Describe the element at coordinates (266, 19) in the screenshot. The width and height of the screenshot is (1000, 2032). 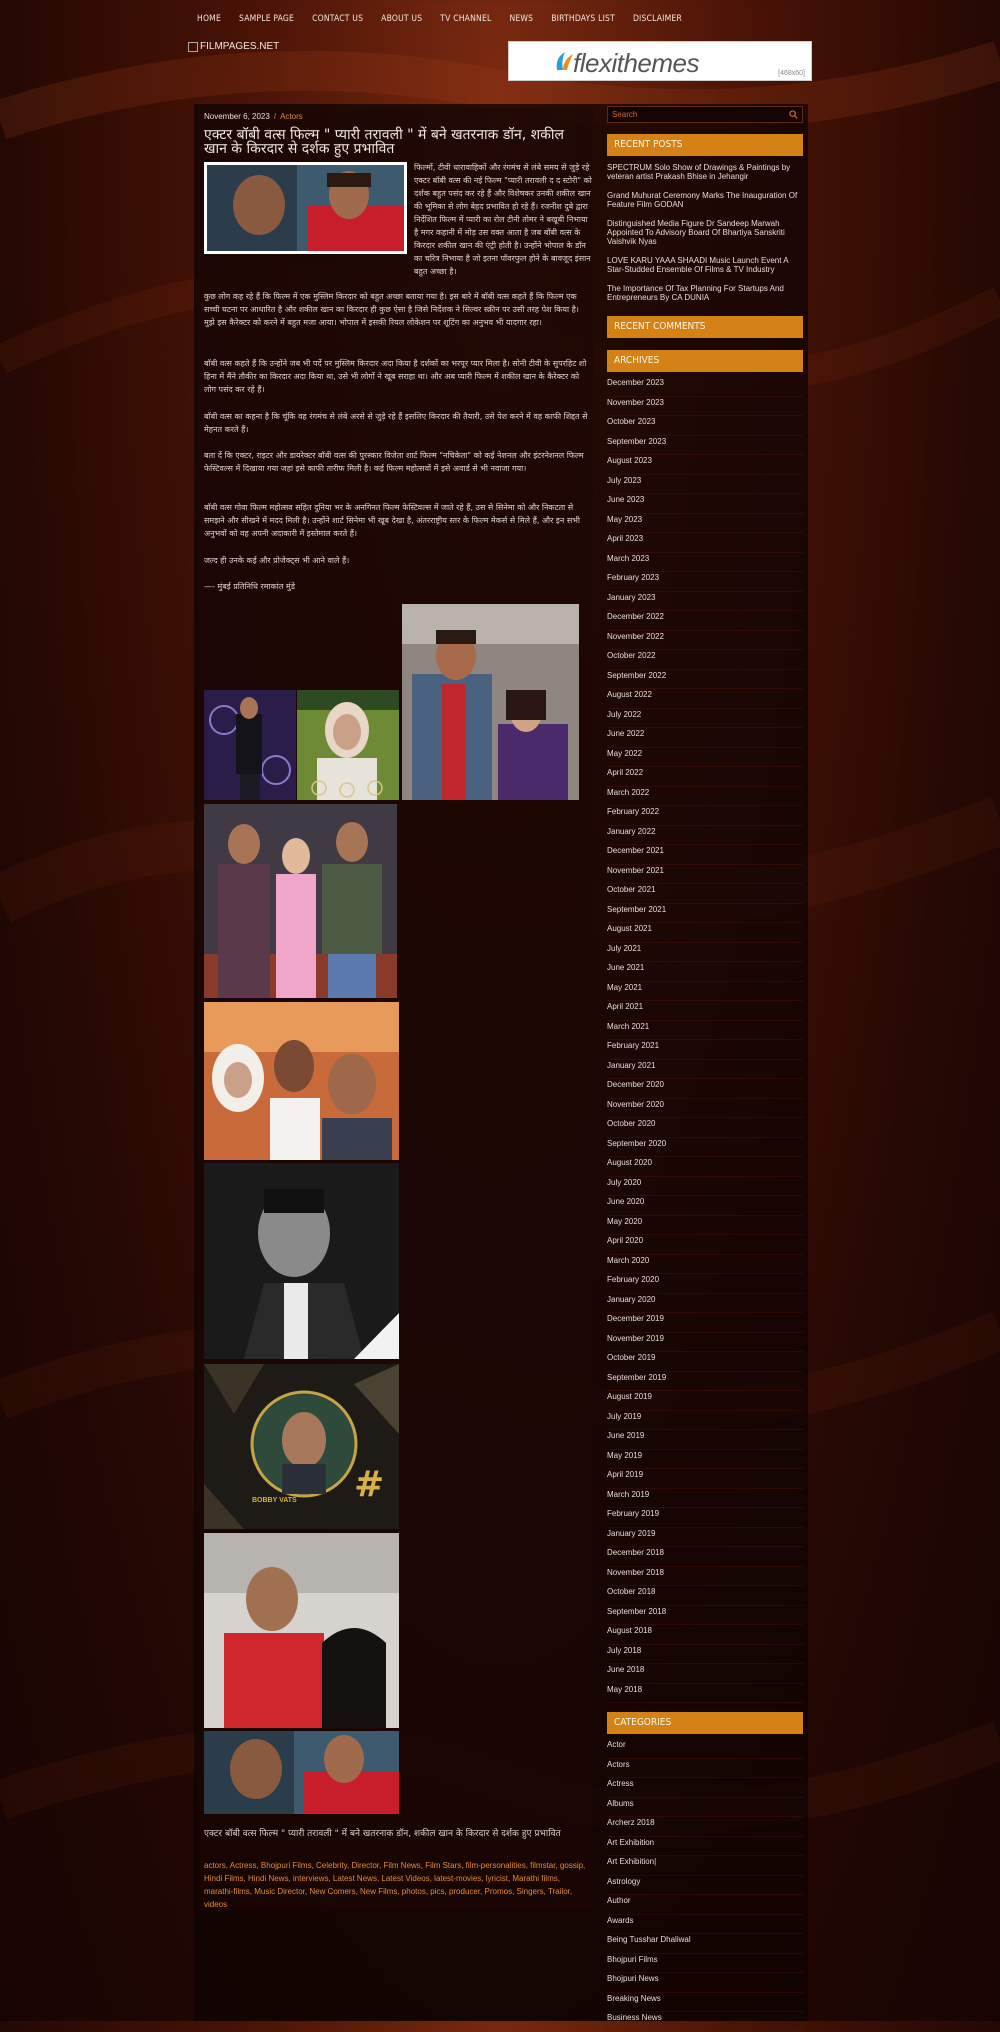
I see `nav-sample-page: SAMPLE PAGE` at that location.